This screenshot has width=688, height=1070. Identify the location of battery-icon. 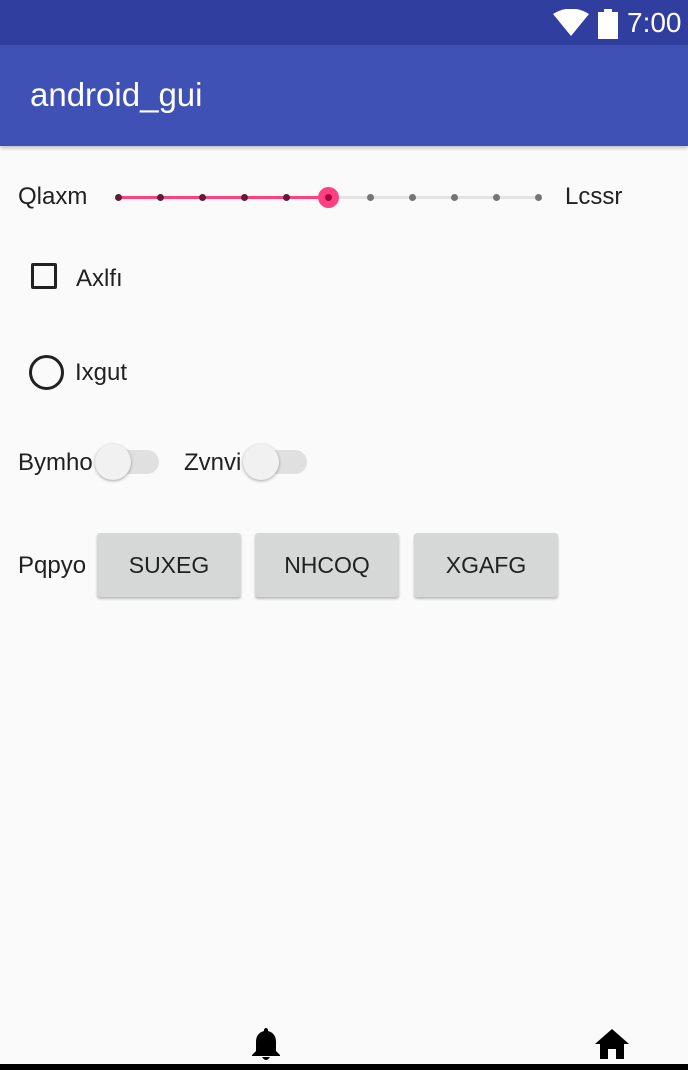
(608, 24).